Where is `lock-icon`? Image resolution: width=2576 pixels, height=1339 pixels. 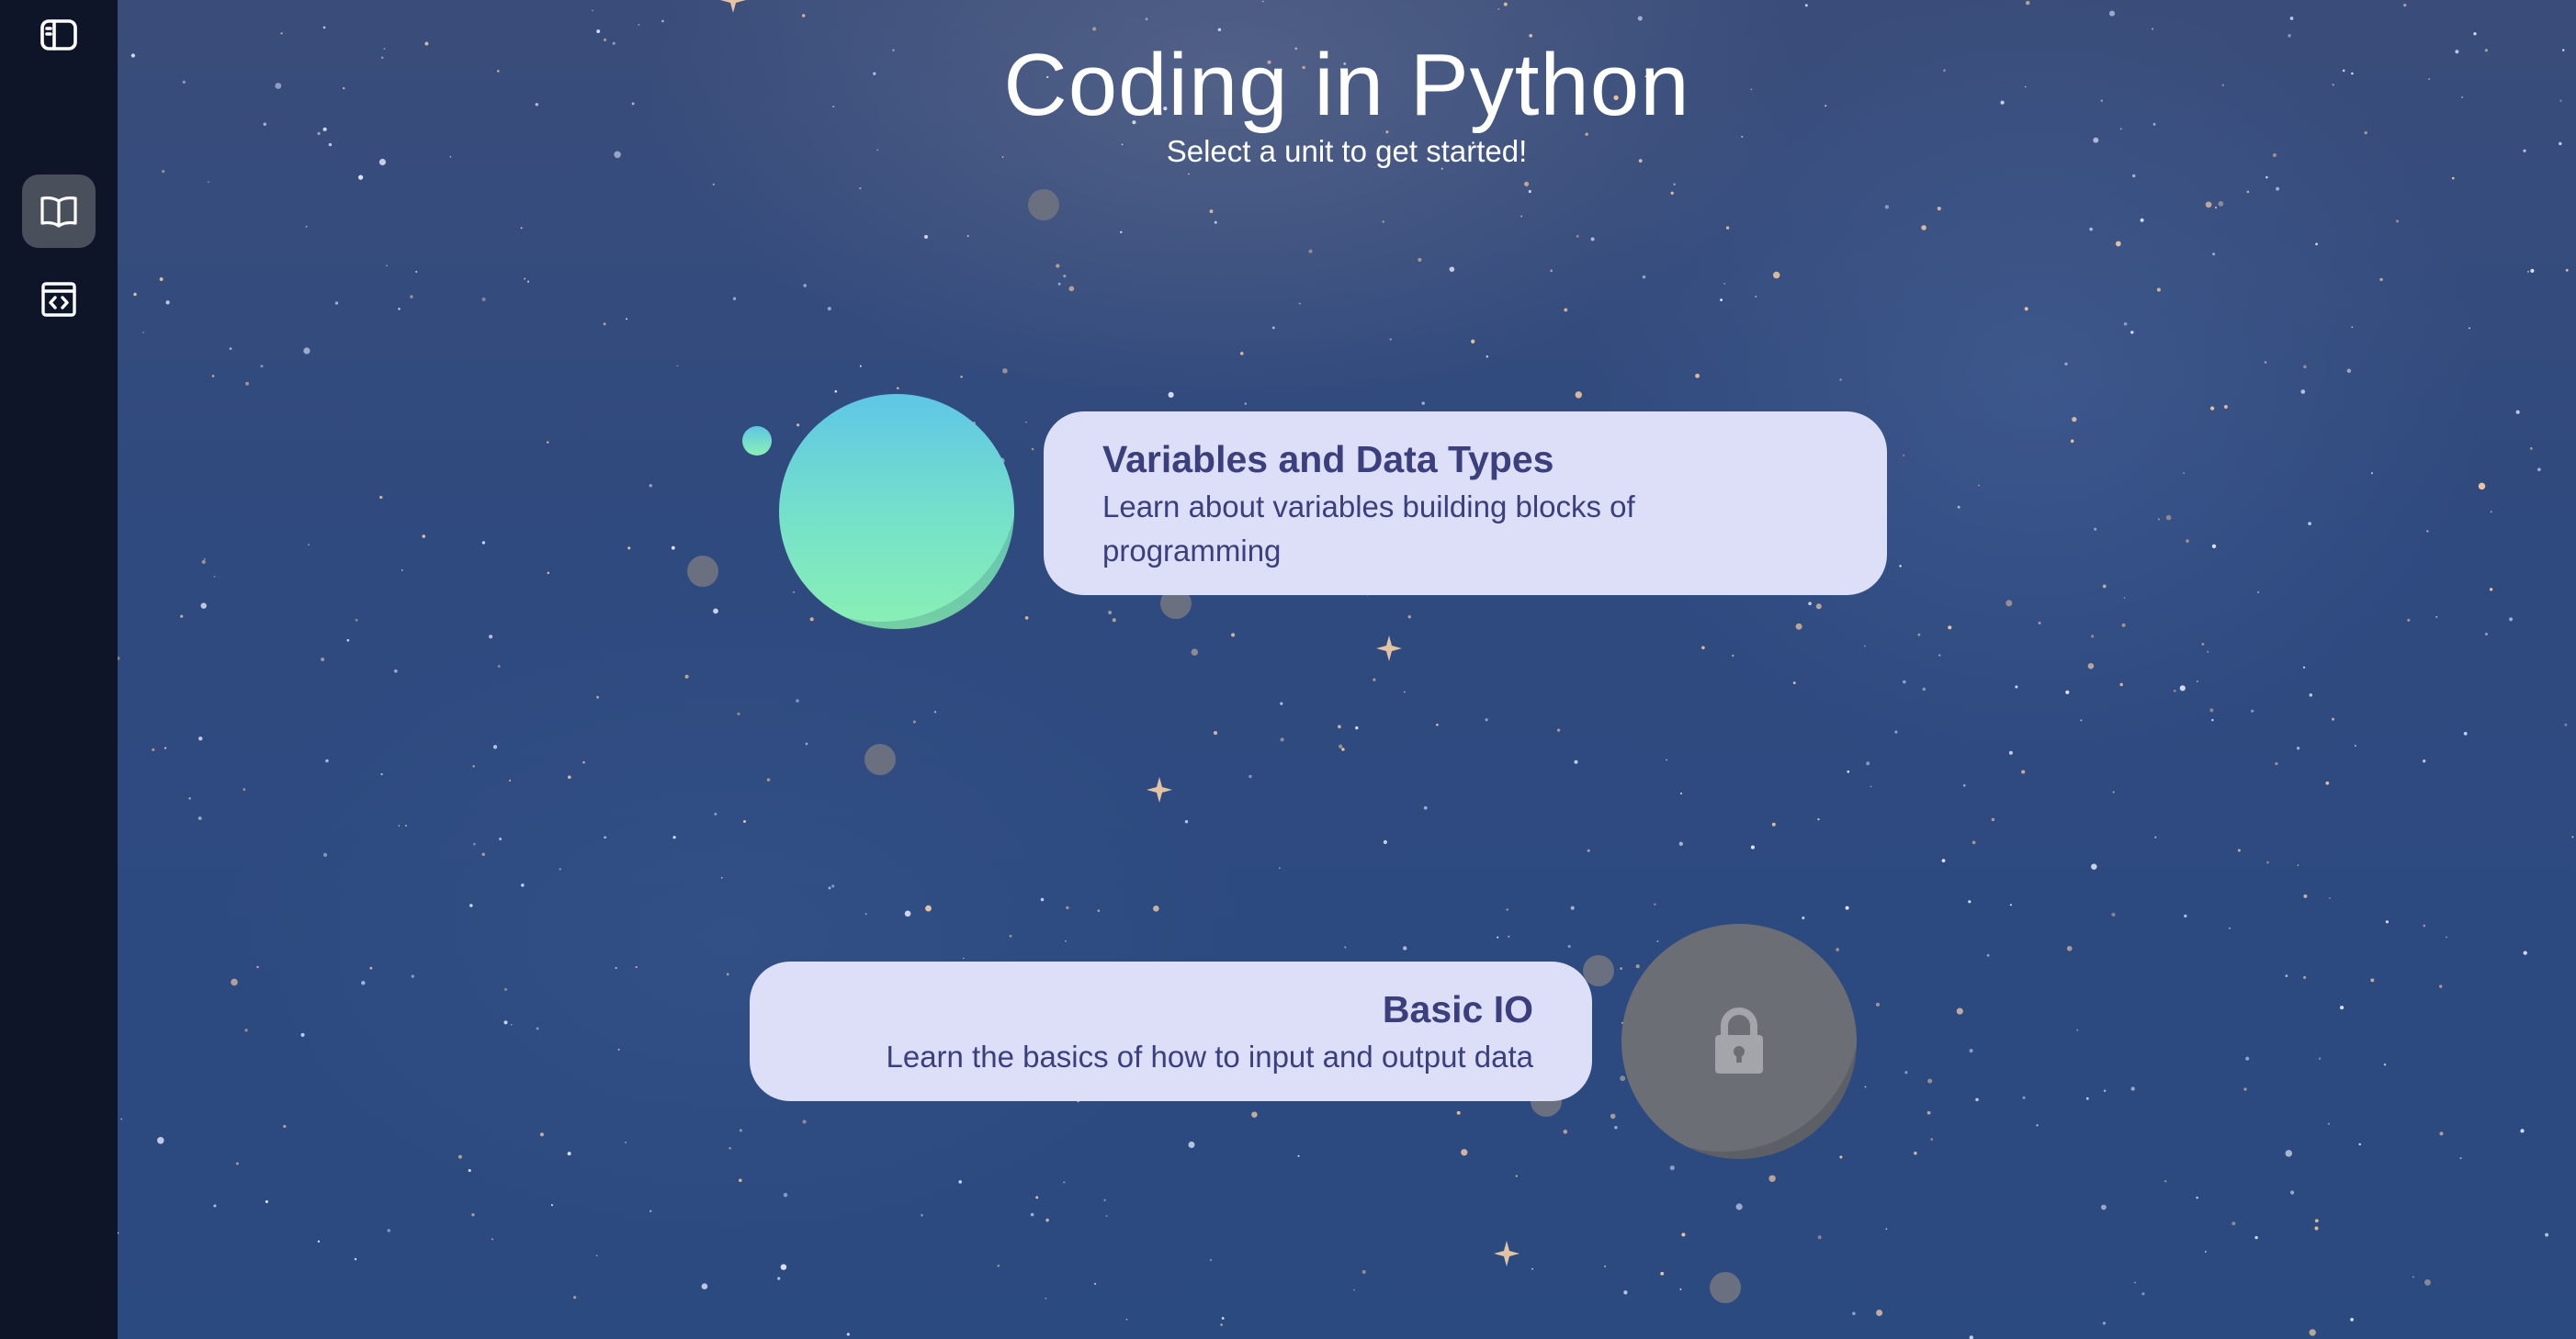
lock-icon is located at coordinates (1739, 1040).